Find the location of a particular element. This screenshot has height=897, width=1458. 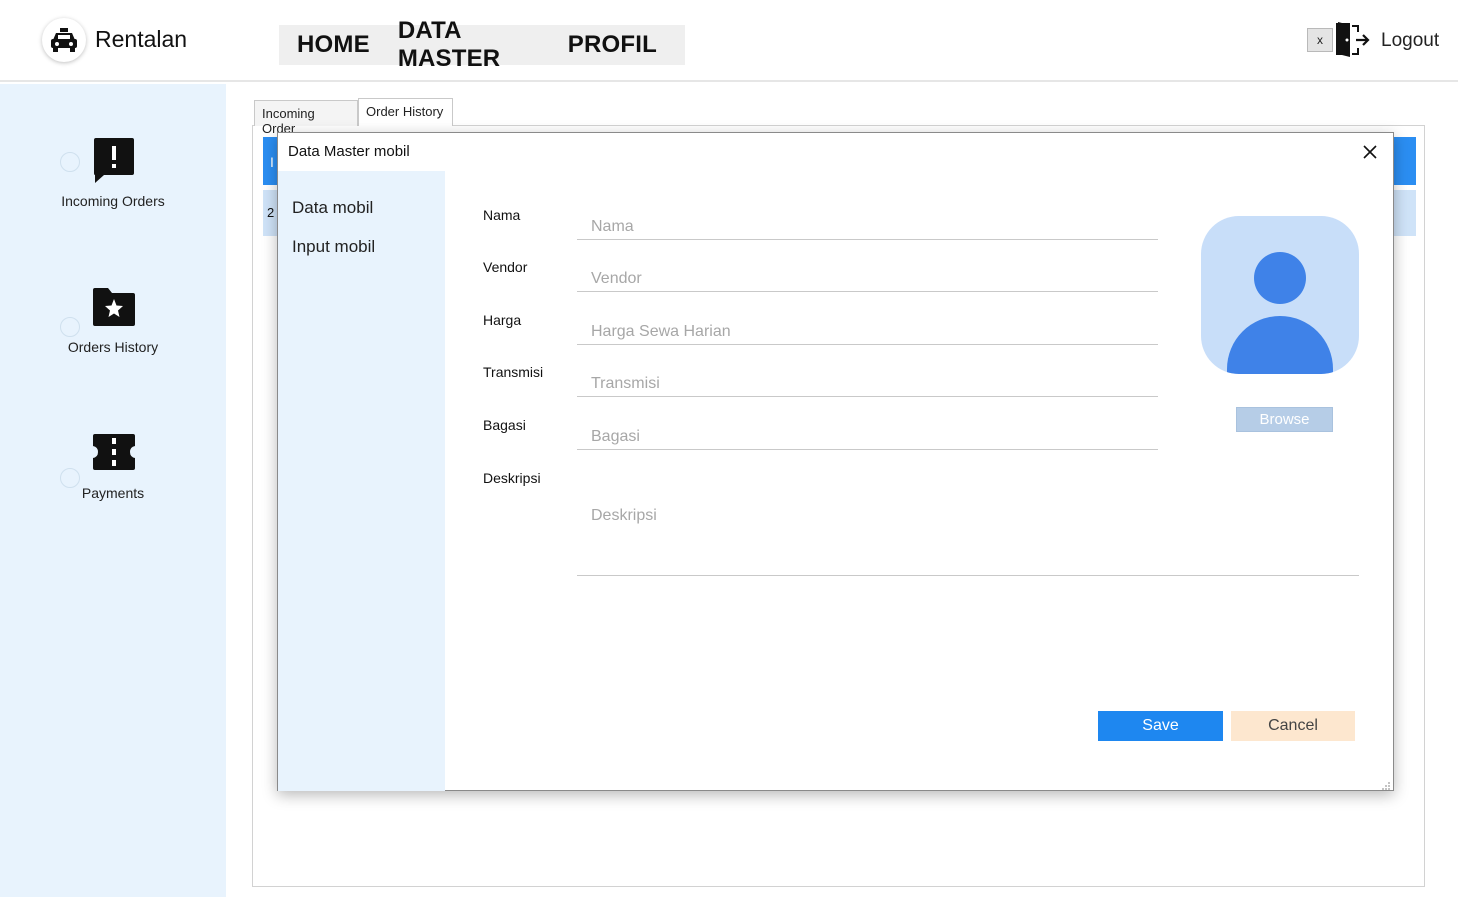

sidebar-item-incoming-orders: Incoming Orders is located at coordinates (113, 182).